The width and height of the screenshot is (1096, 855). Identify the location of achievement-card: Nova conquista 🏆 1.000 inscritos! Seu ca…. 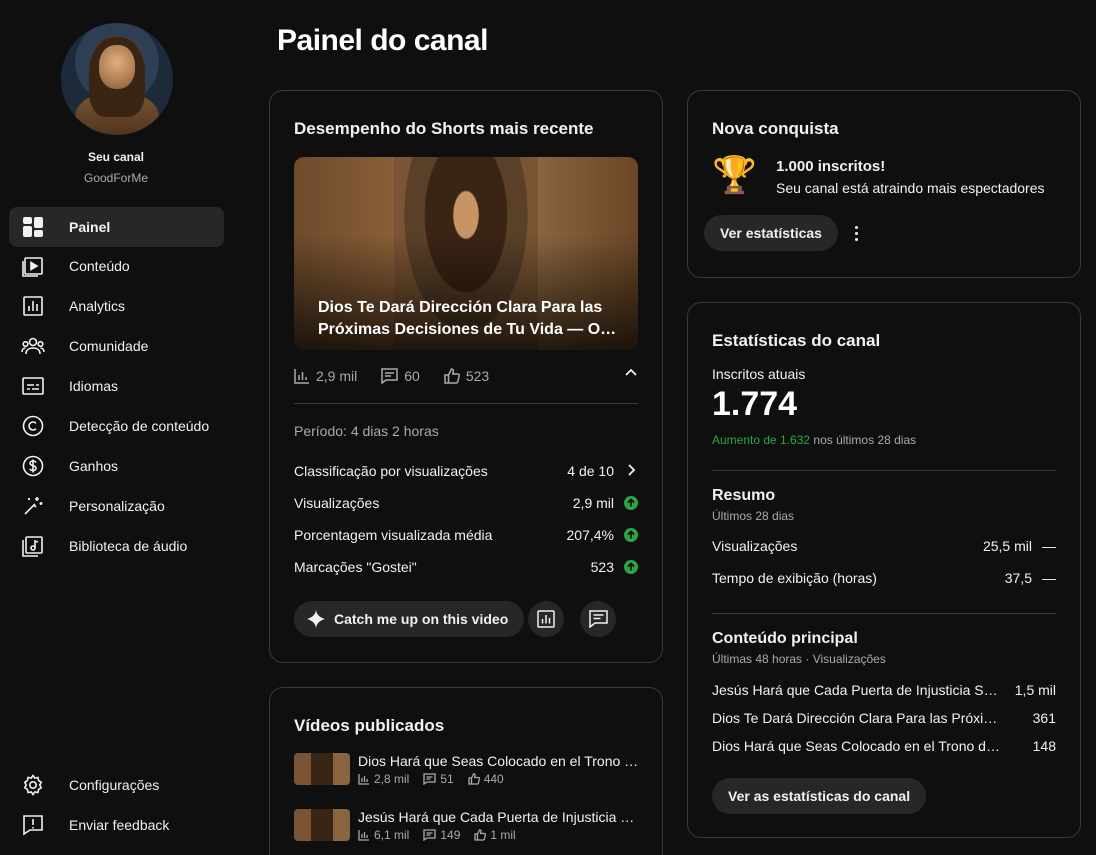
(884, 184).